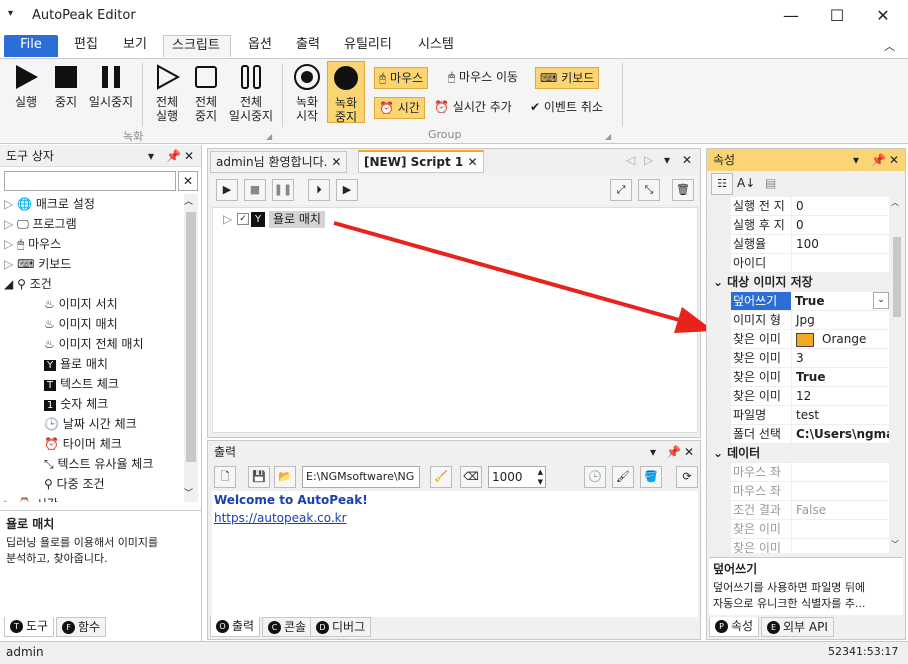 The width and height of the screenshot is (908, 664). What do you see at coordinates (517, 477) in the screenshot?
I see `line-count-spinner: 1000 ▲ ▼` at bounding box center [517, 477].